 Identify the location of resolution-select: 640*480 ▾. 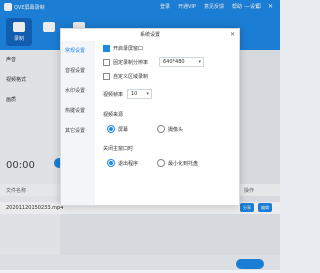
(181, 62).